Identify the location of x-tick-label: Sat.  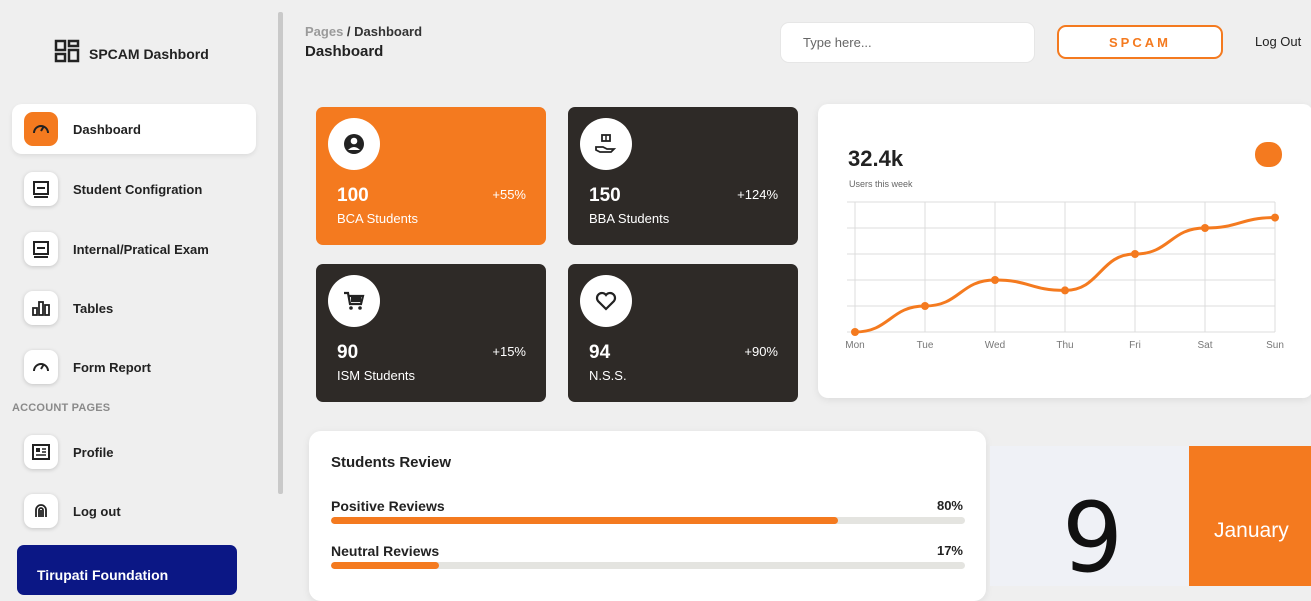
(1204, 345).